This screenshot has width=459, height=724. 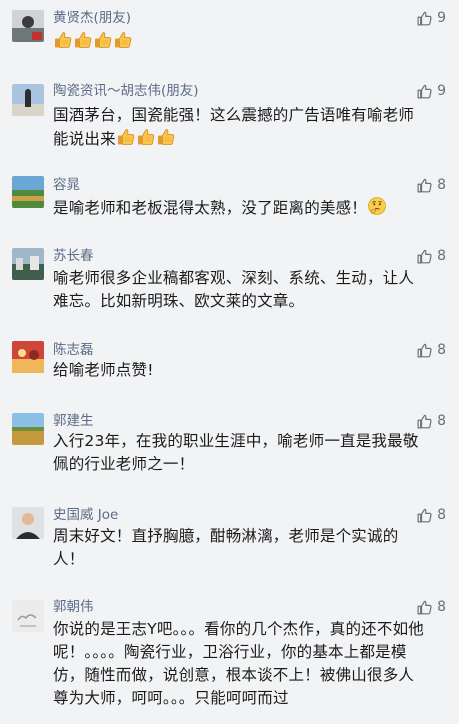 I want to click on commenter-name: 史国威 Joe, so click(x=85, y=515).